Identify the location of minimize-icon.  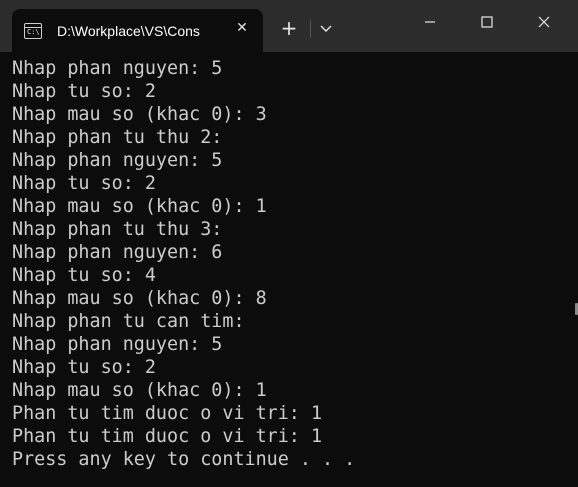
(430, 22).